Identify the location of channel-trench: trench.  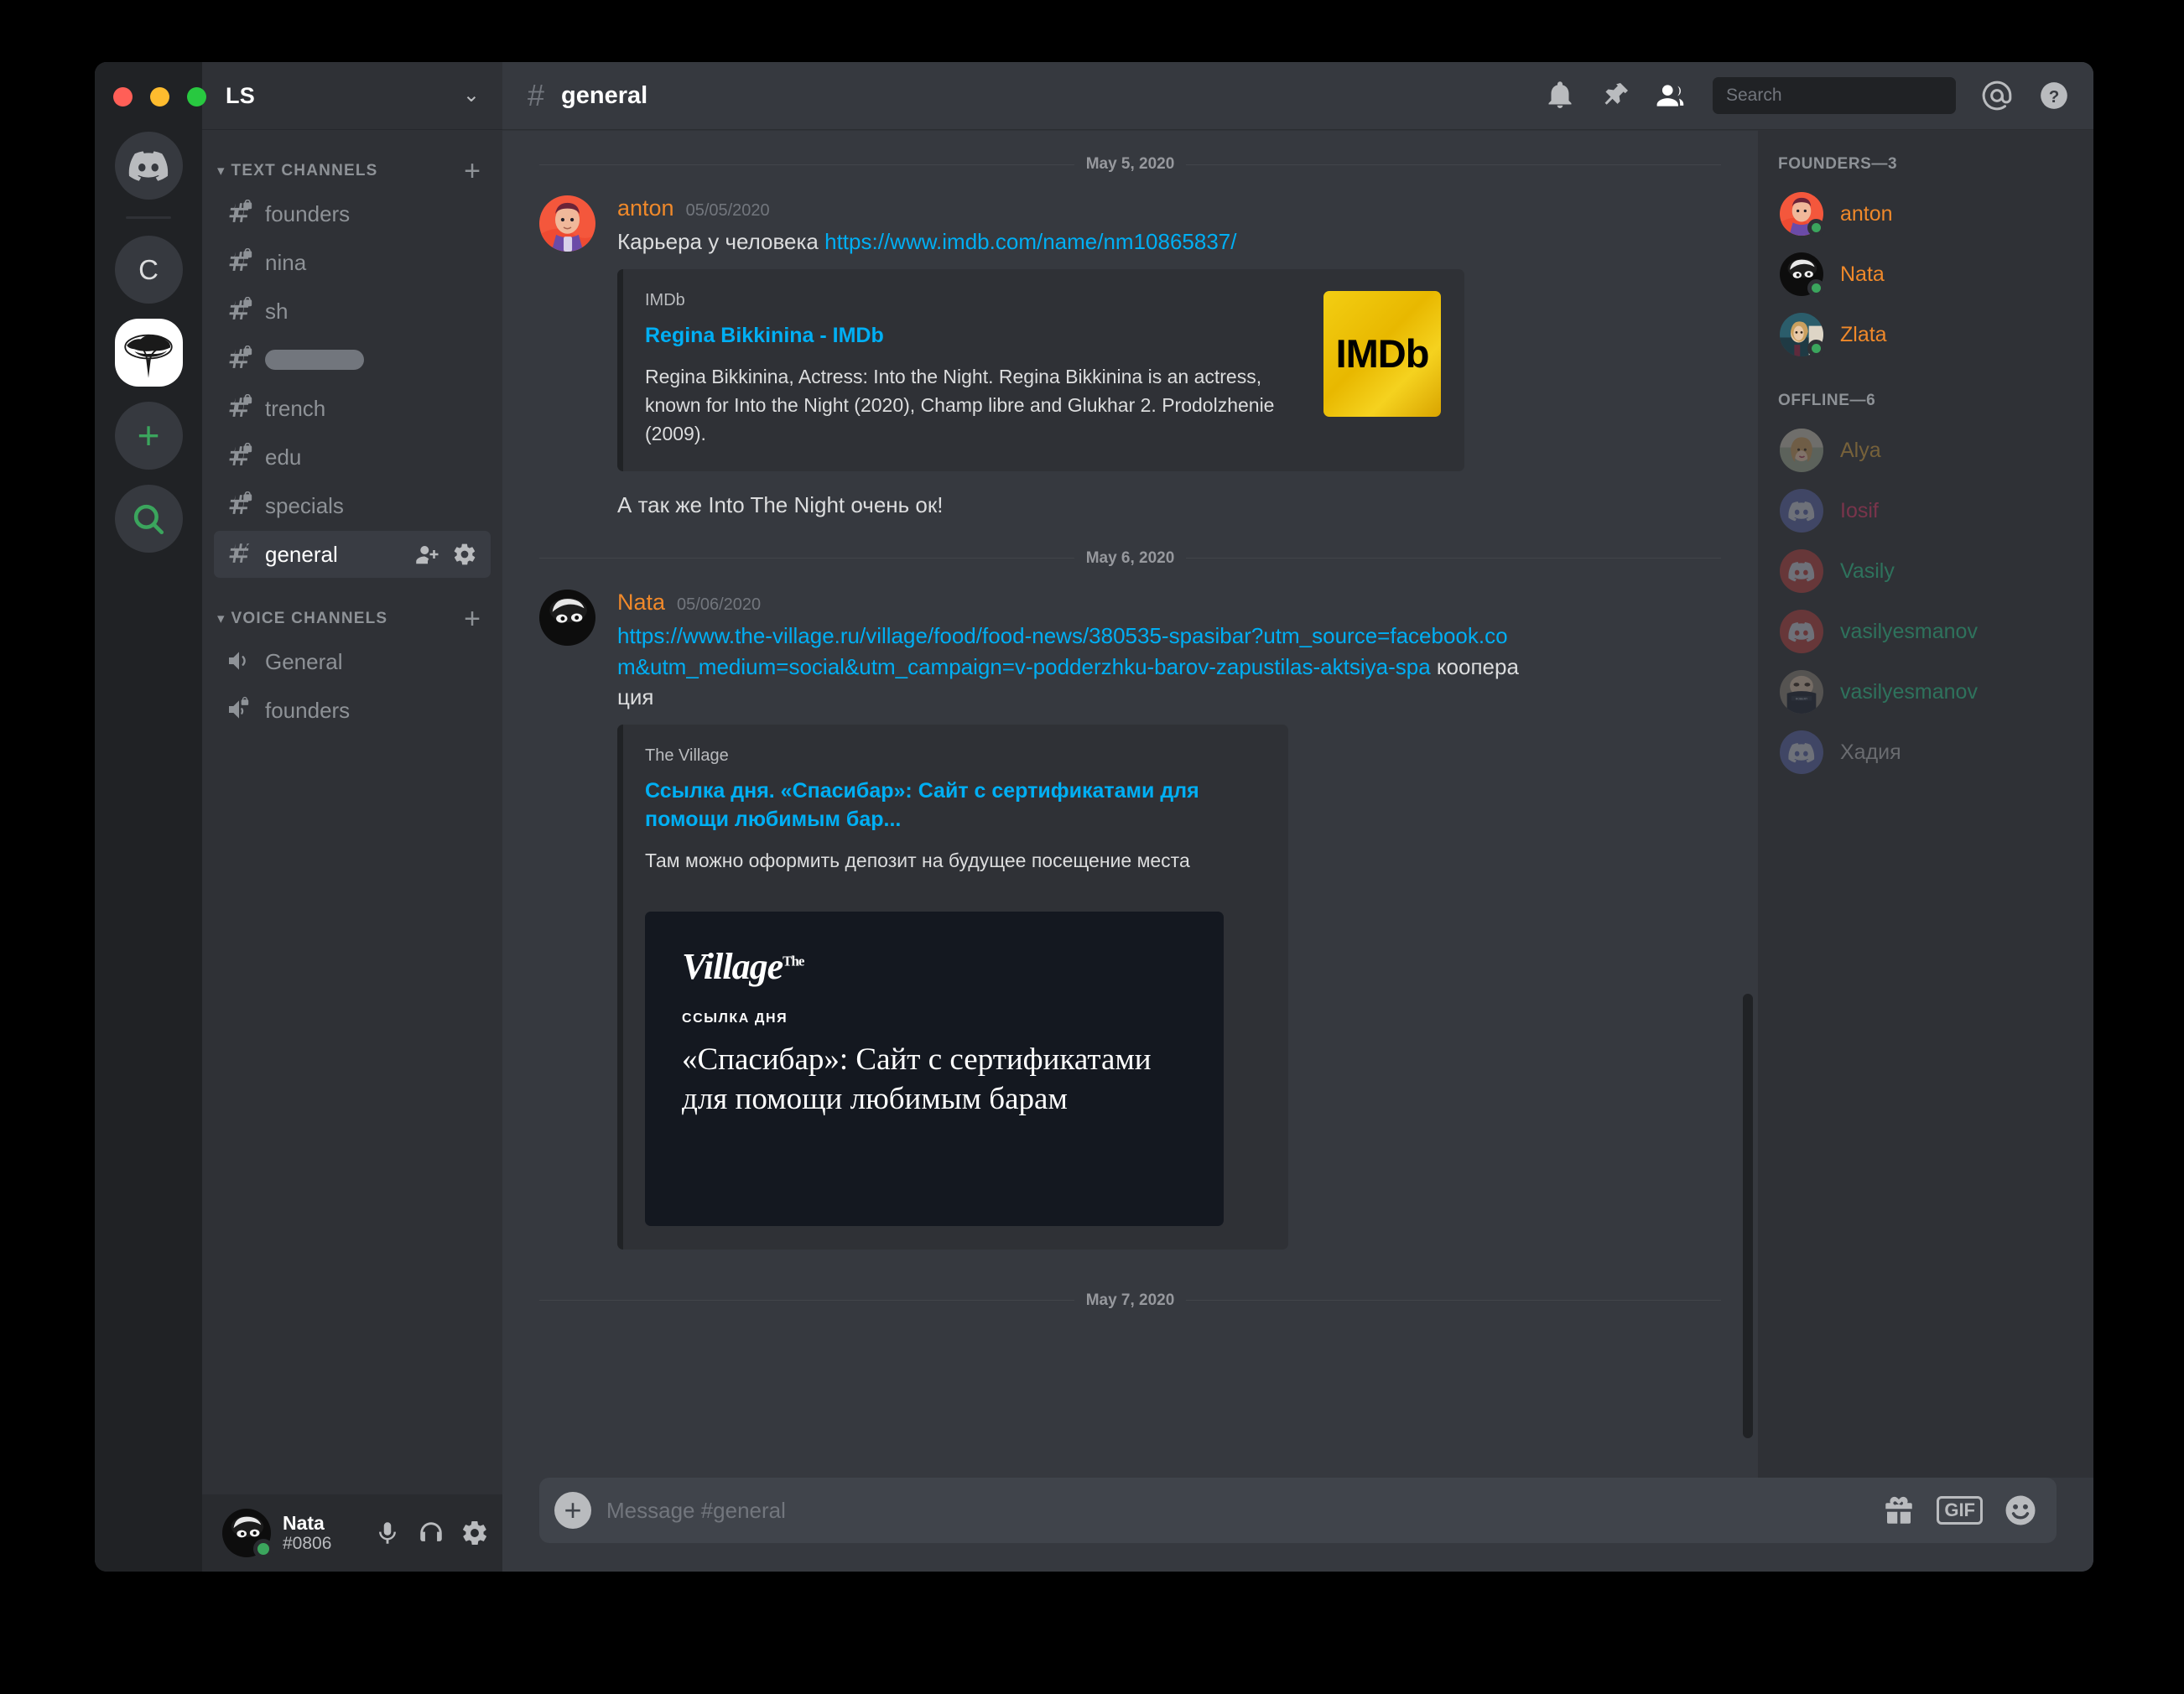
(352, 408).